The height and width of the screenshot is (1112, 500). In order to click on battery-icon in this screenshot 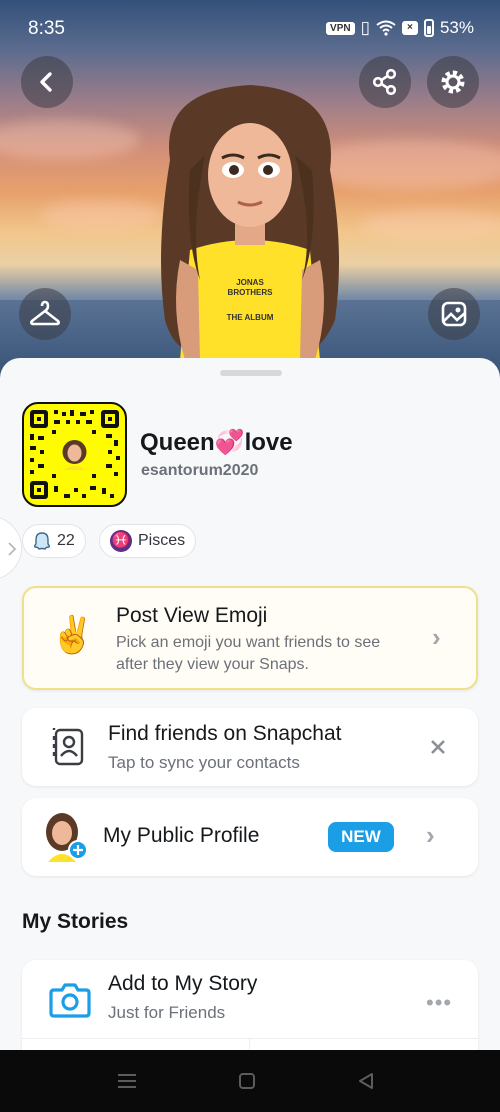, I will do `click(428, 28)`.